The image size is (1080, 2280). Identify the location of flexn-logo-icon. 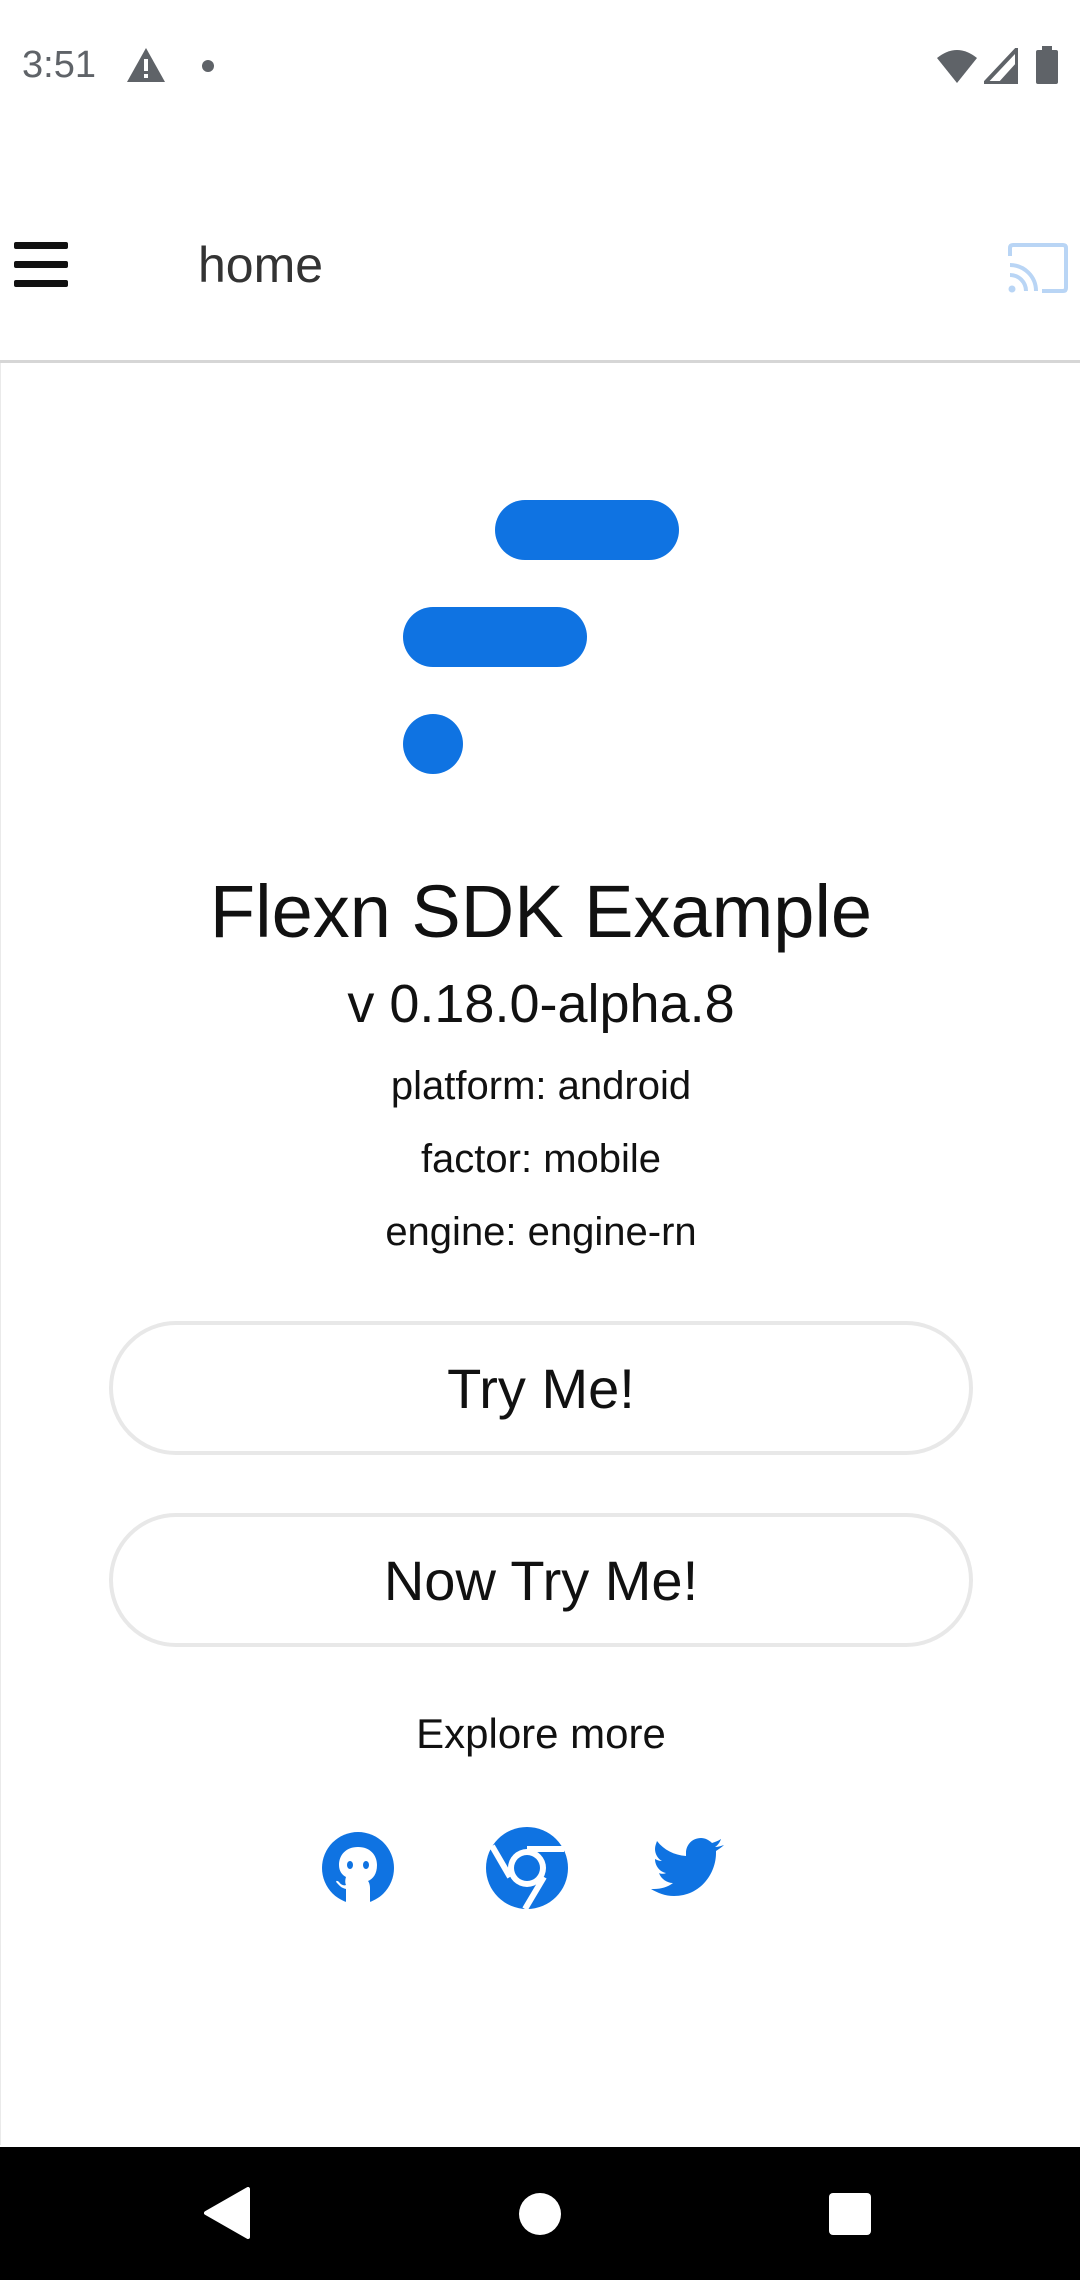
(541, 640).